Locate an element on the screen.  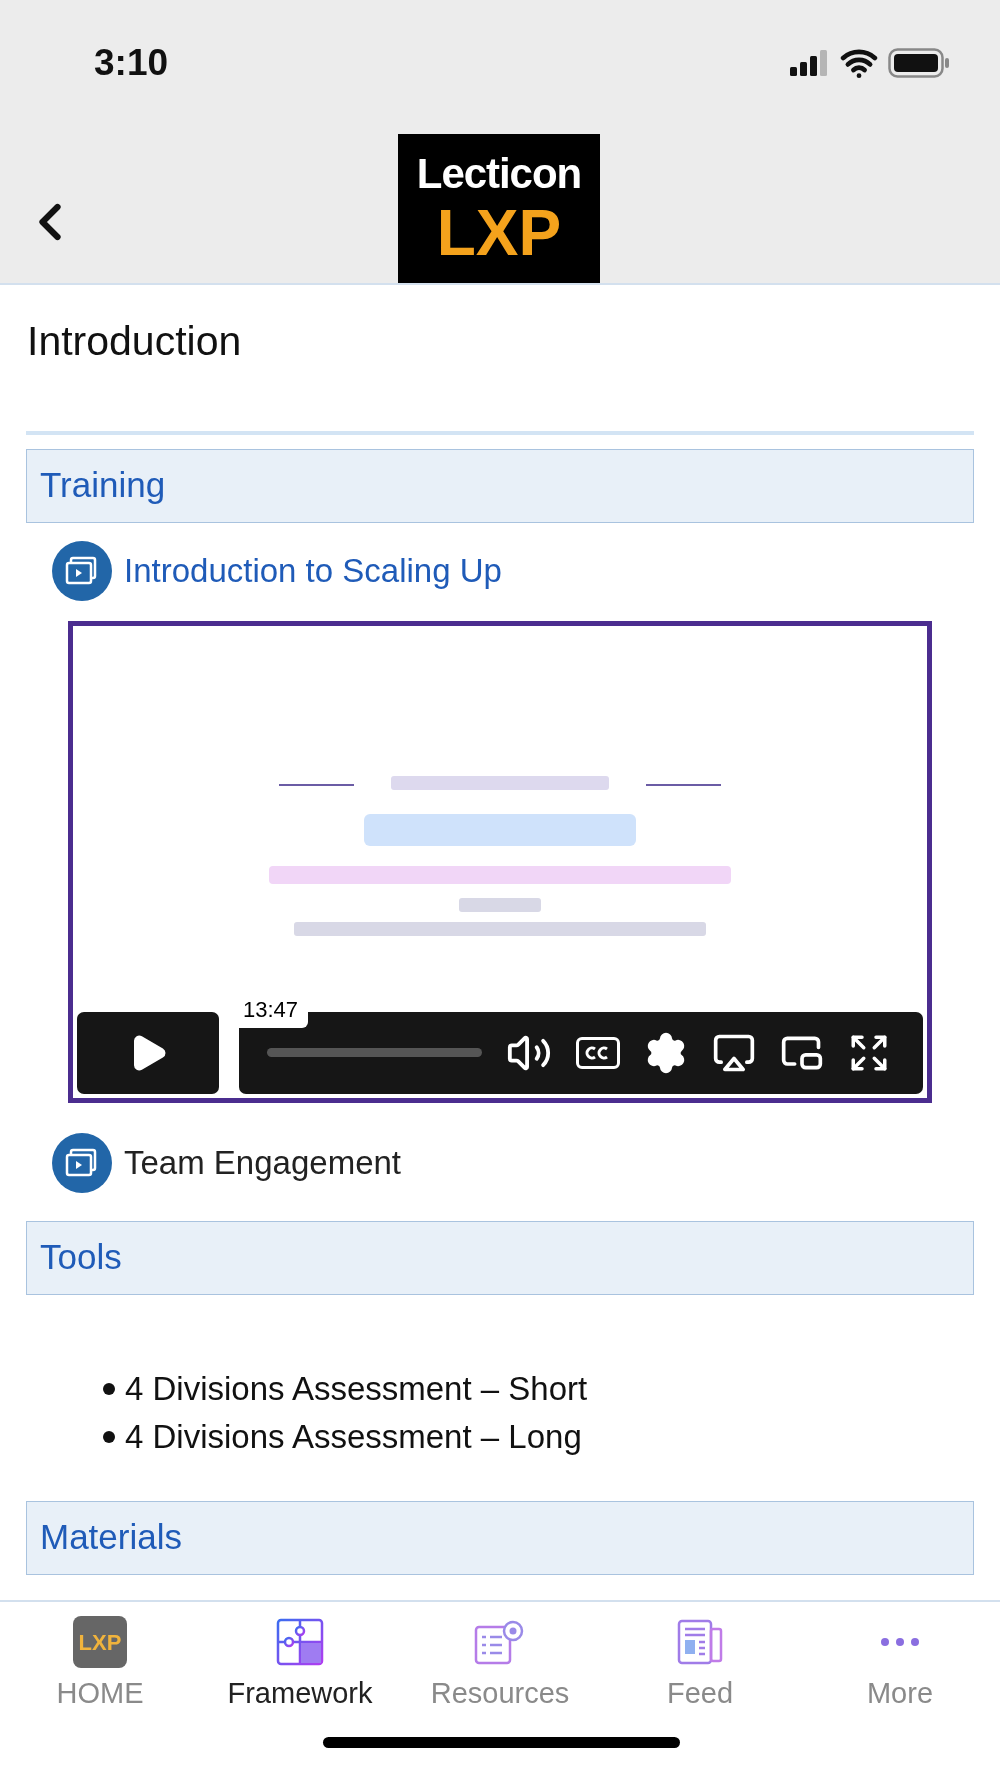
page-title: Introduction is located at coordinates (134, 341).